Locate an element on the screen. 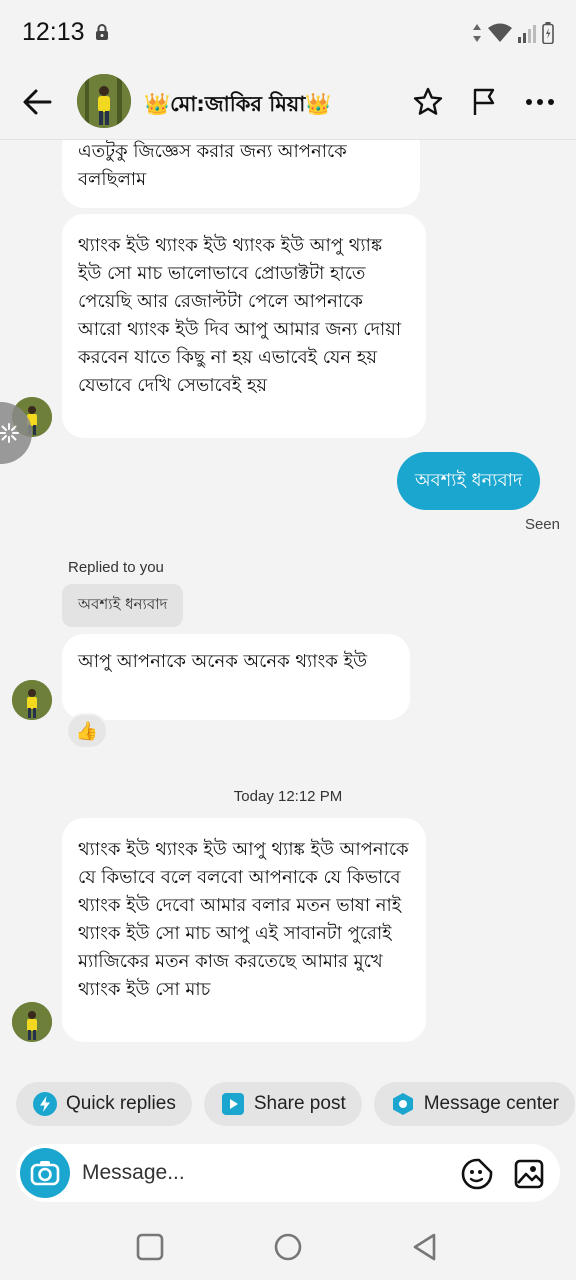 The image size is (576, 1280). status-bar: 12:13 is located at coordinates (288, 33).